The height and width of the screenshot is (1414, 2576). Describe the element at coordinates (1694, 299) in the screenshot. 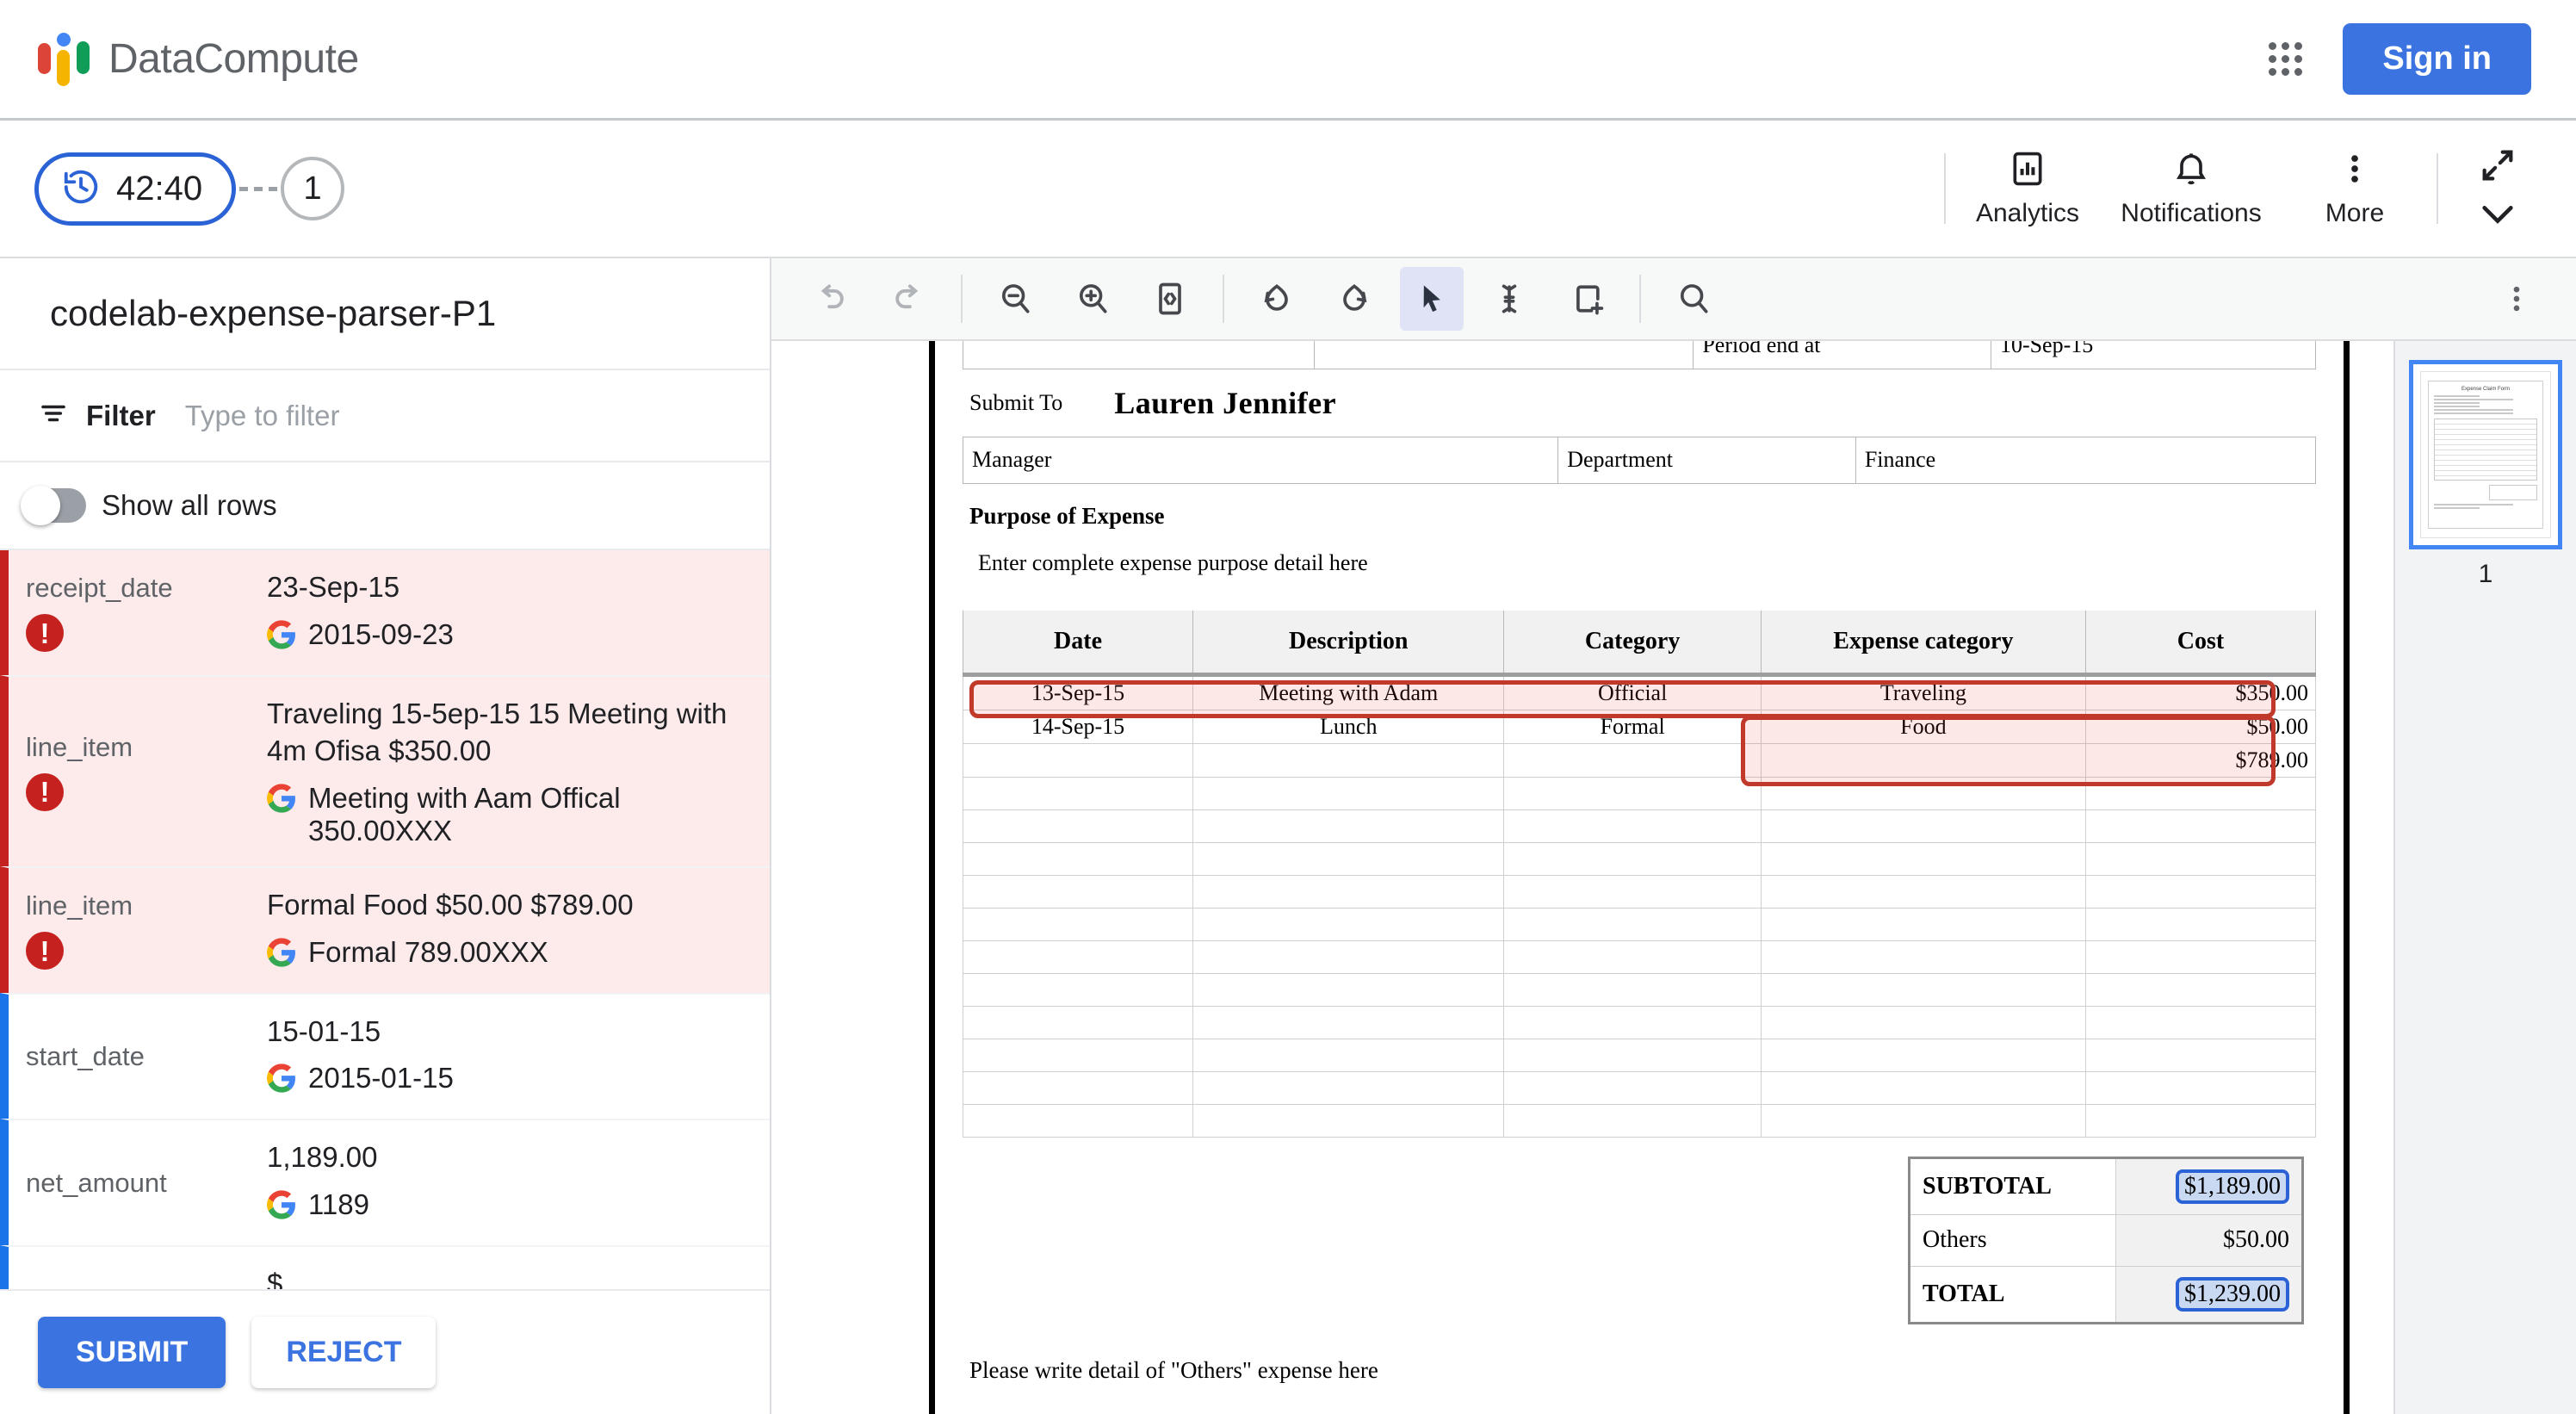

I see `search-icon` at that location.